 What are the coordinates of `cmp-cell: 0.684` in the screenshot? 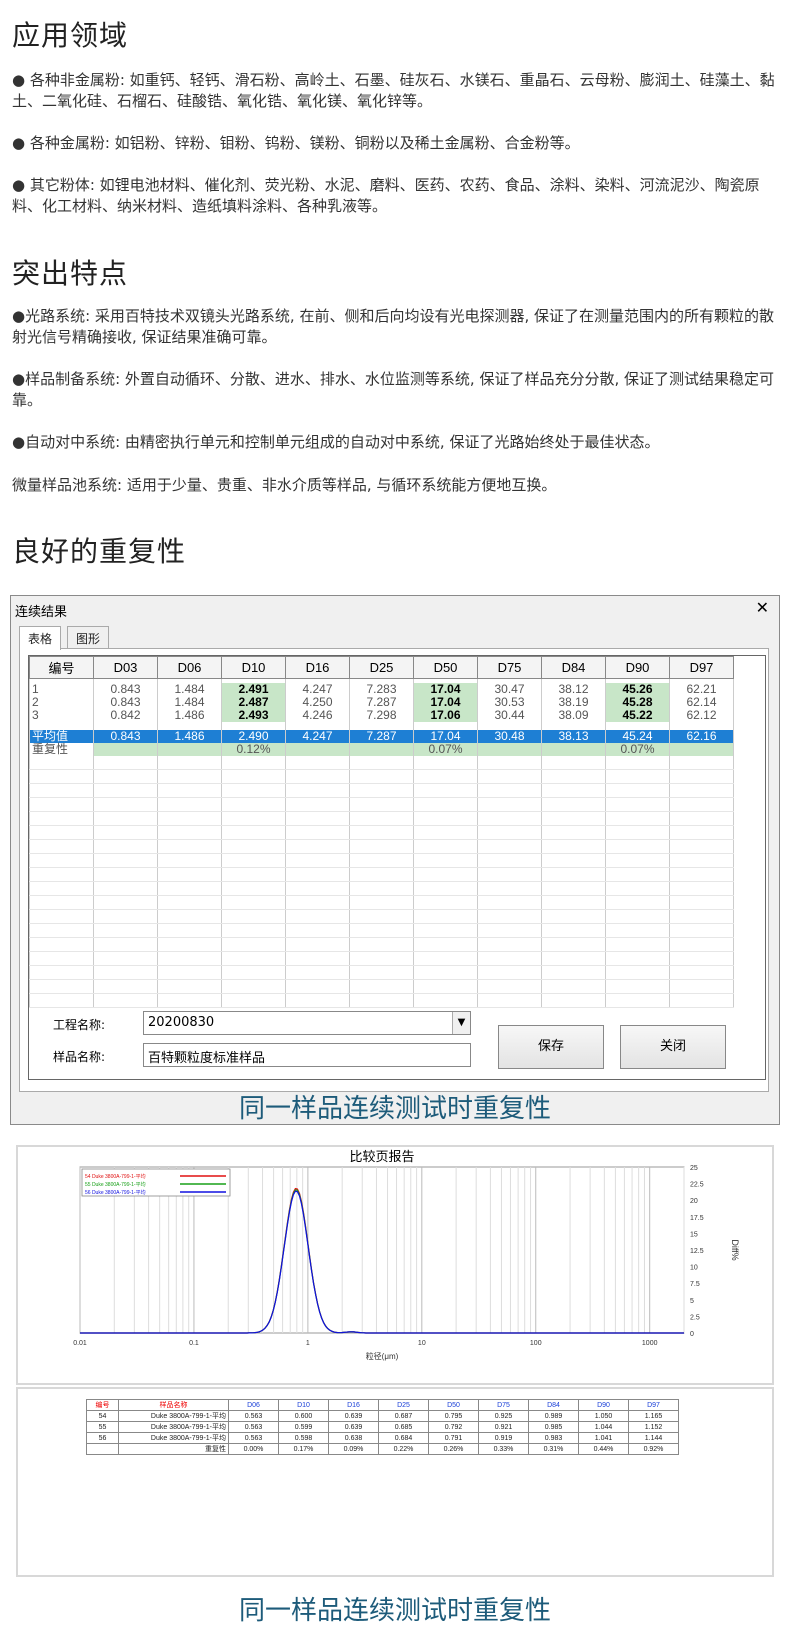 It's located at (403, 1438).